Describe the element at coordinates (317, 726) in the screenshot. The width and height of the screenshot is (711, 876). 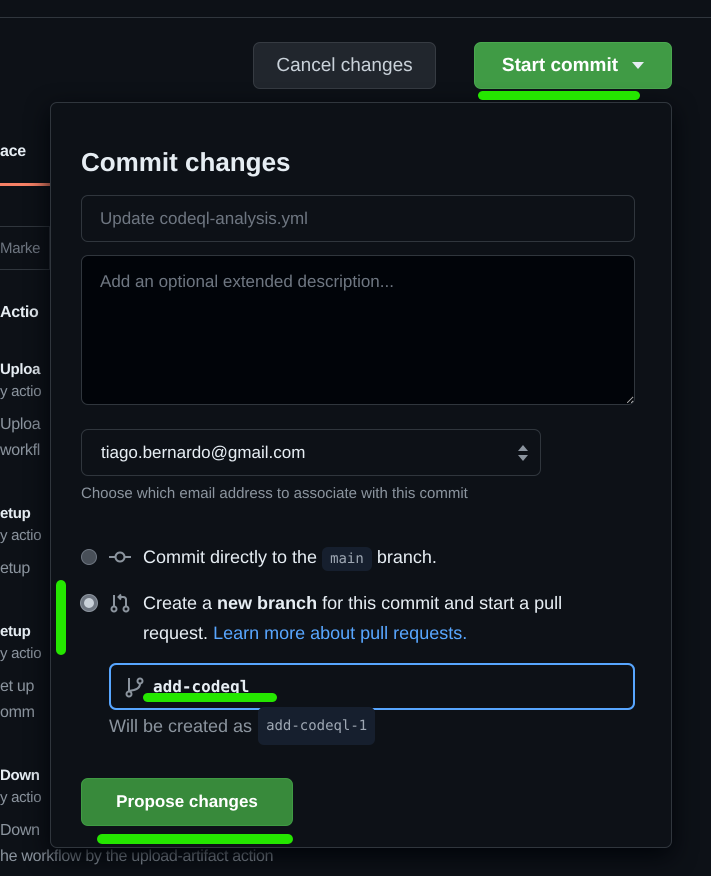
I see `branch-name-code: add-codeql-1` at that location.